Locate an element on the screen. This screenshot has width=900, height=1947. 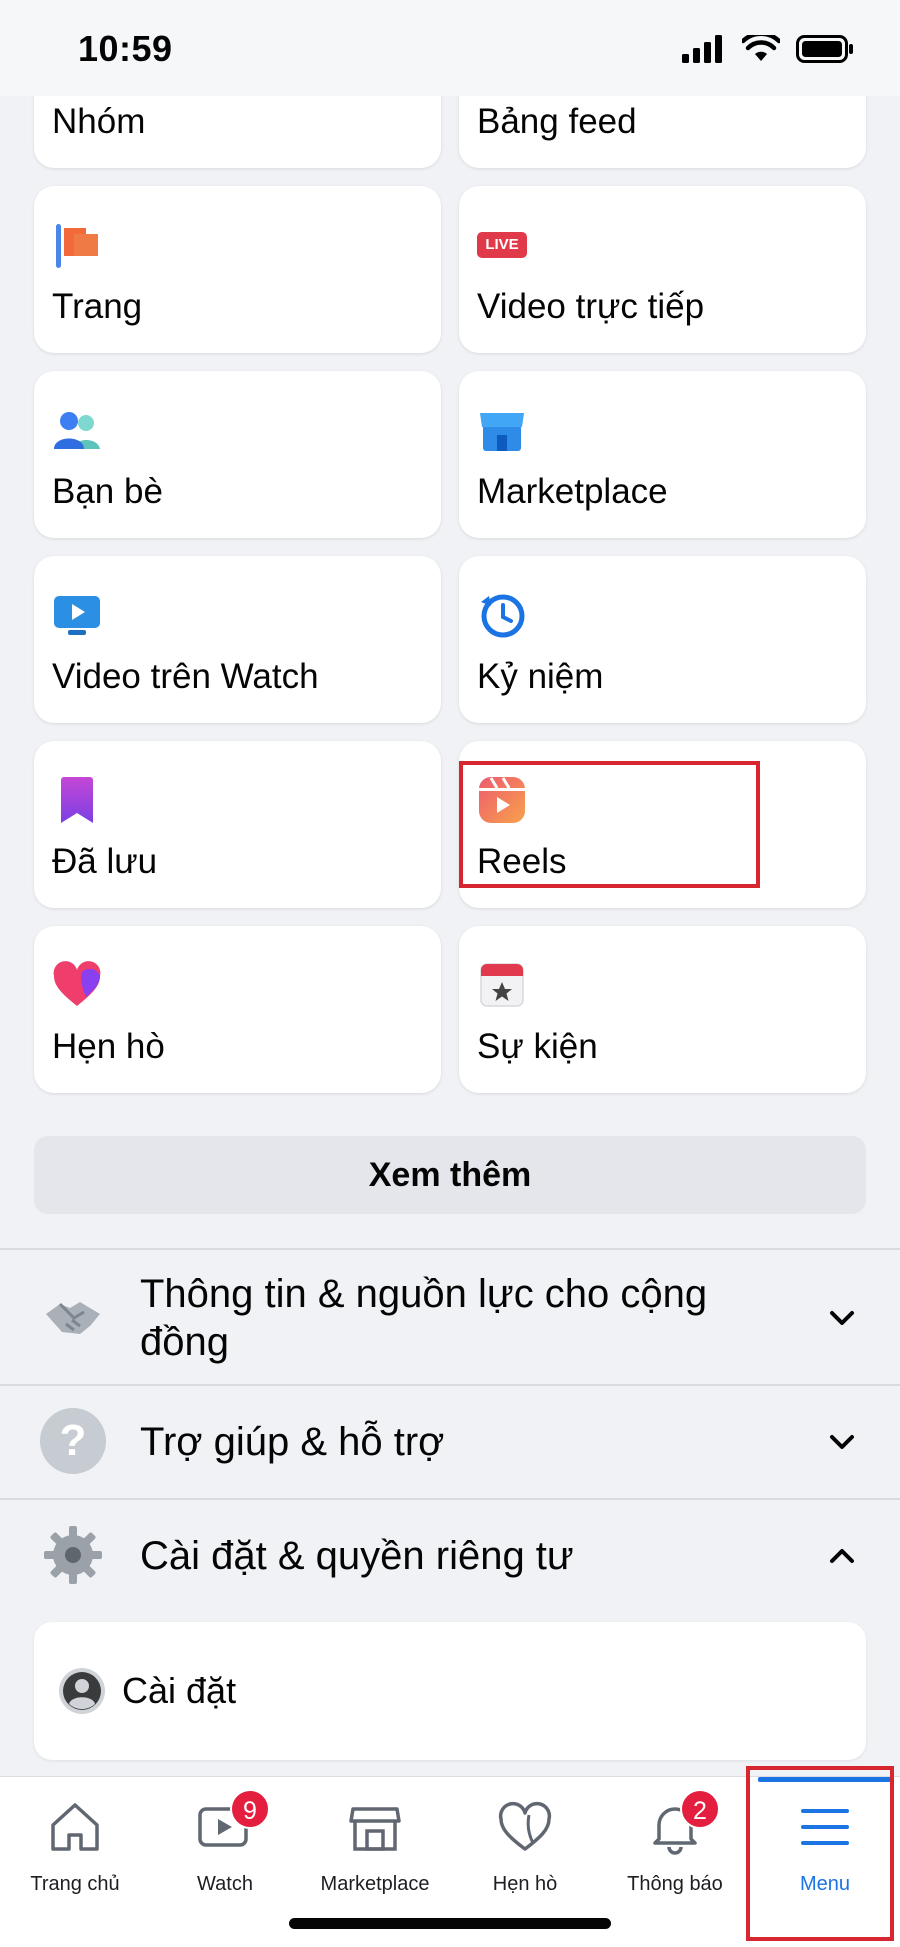
question-icon: ? is located at coordinates (73, 1441).